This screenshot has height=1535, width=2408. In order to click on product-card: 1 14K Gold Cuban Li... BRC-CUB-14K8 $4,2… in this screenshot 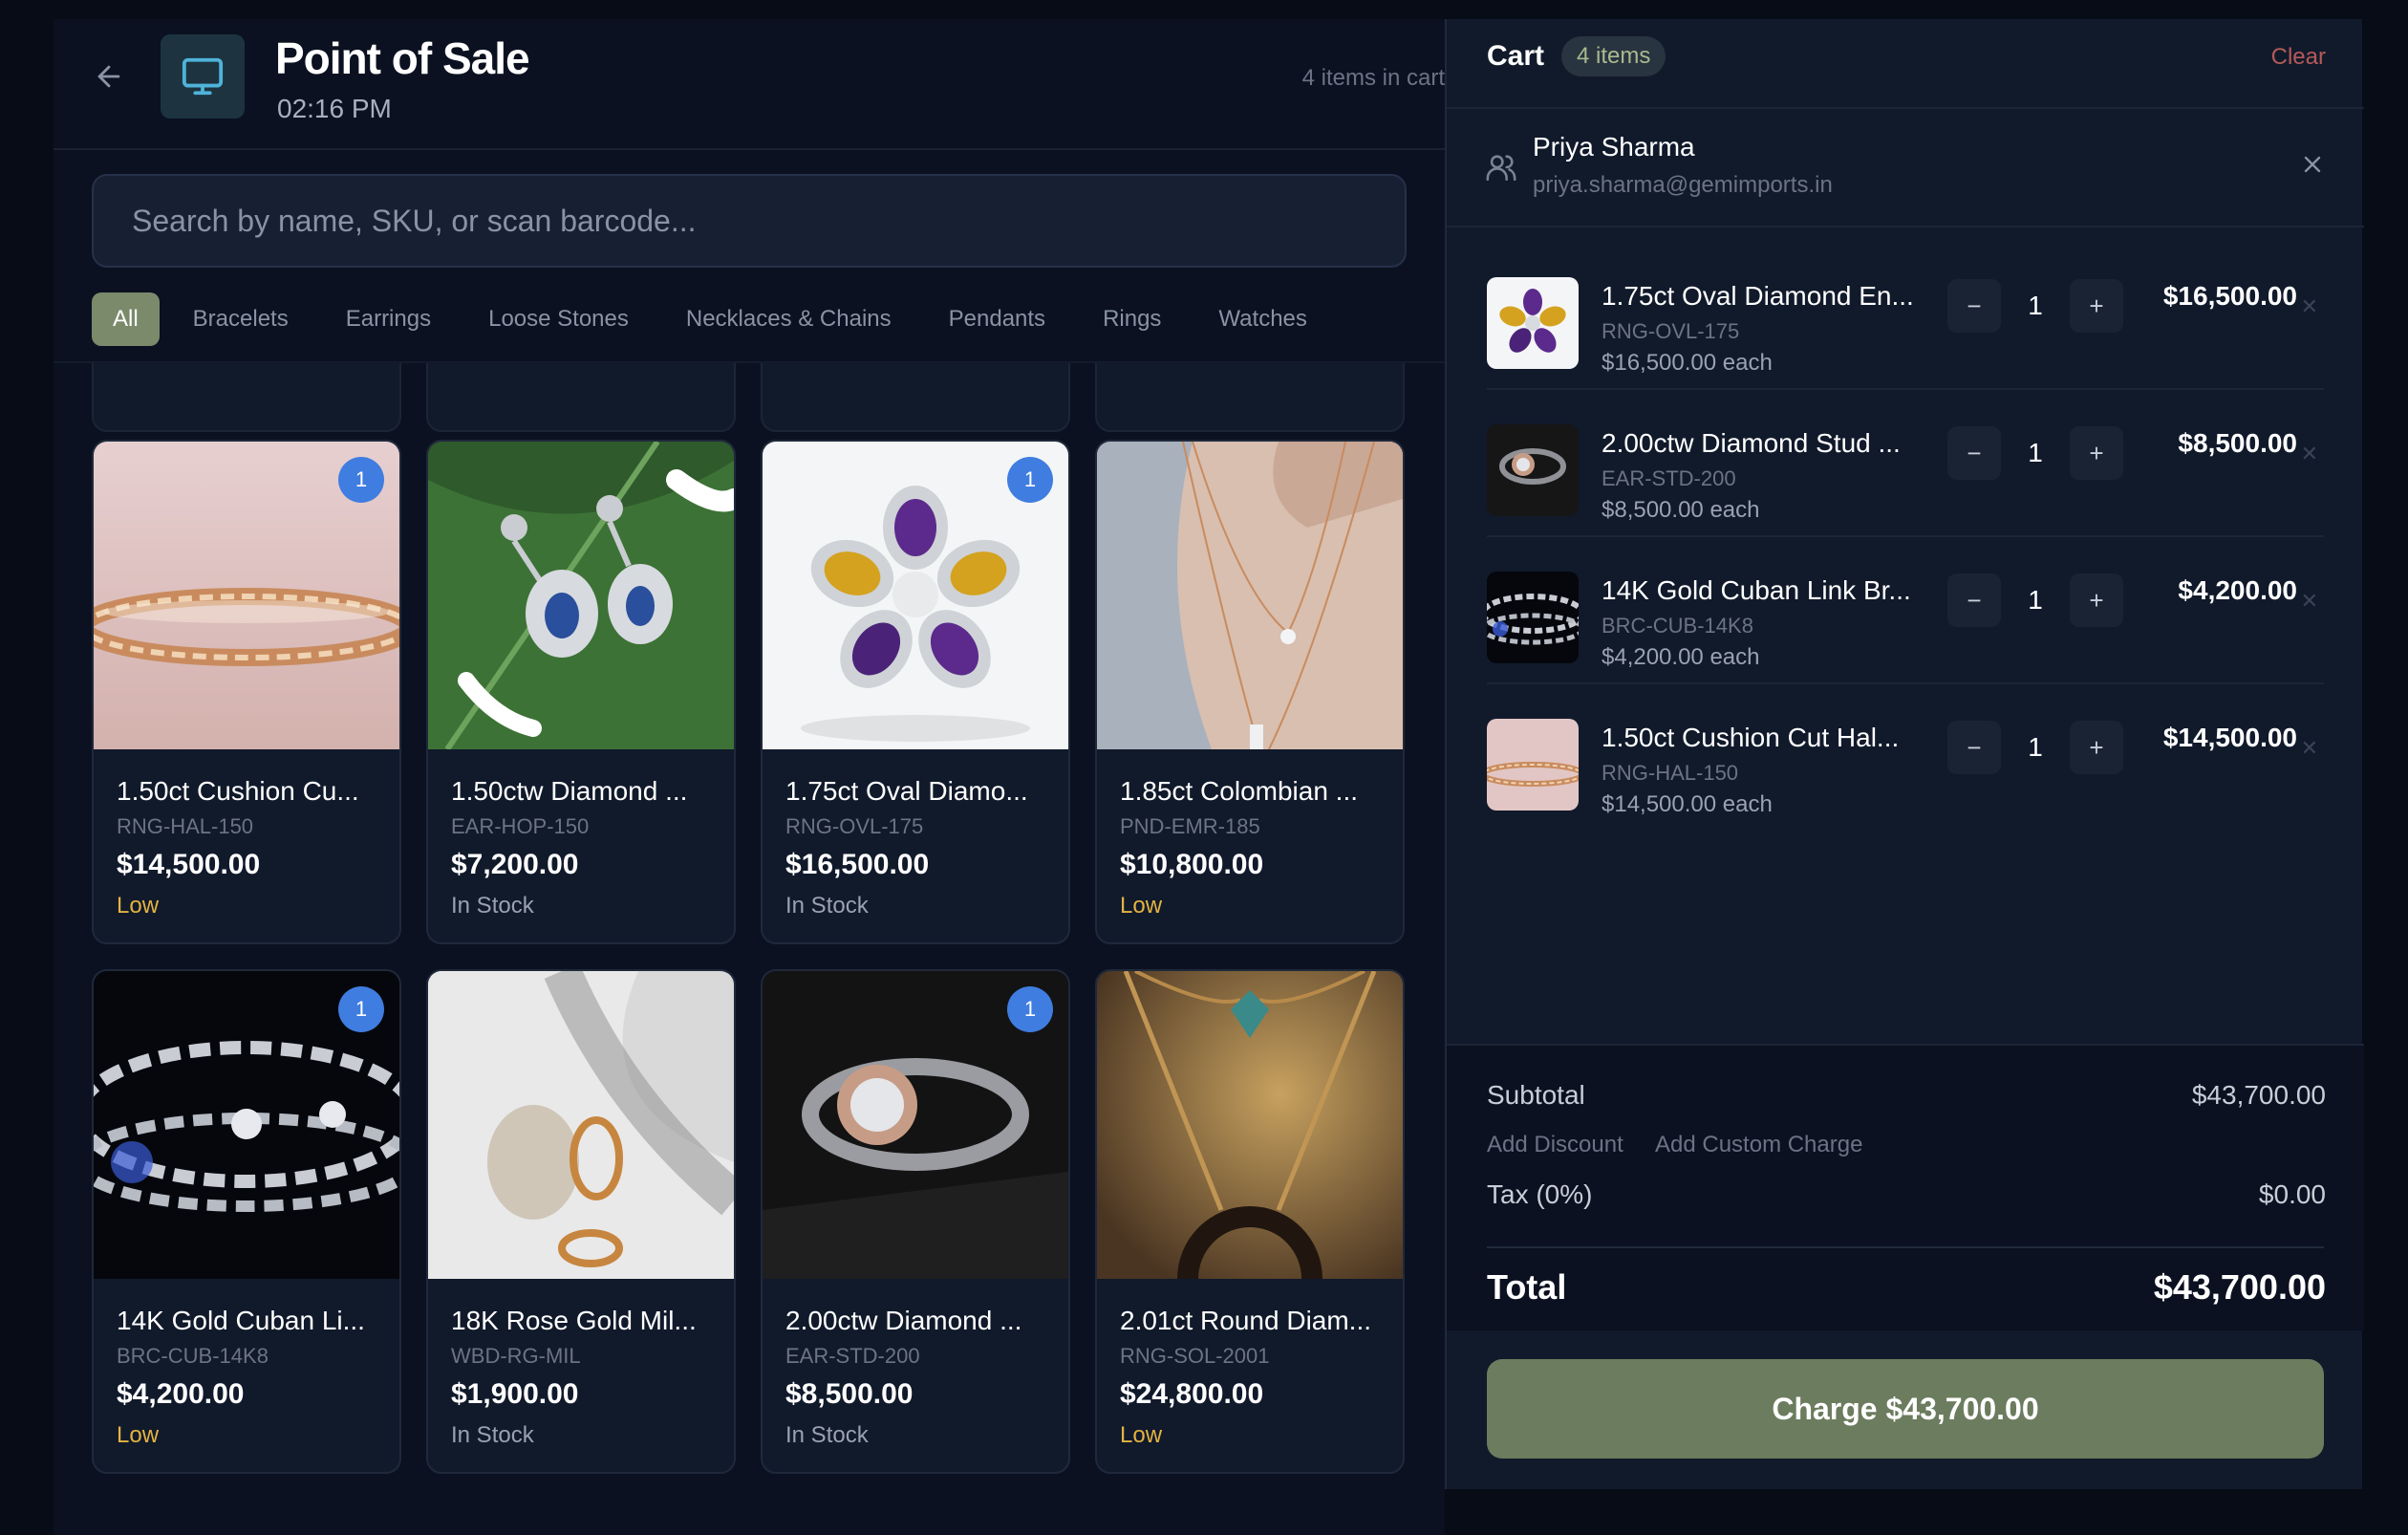, I will do `click(247, 1221)`.